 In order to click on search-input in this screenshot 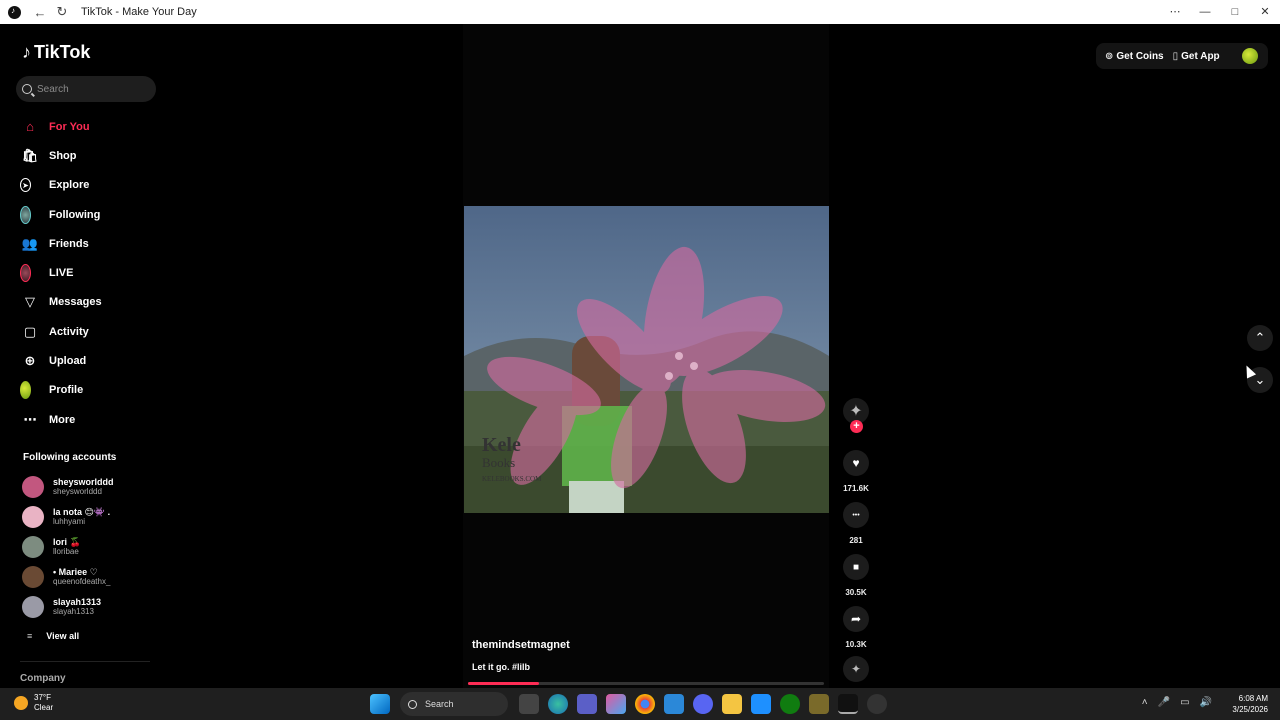, I will do `click(89, 89)`.